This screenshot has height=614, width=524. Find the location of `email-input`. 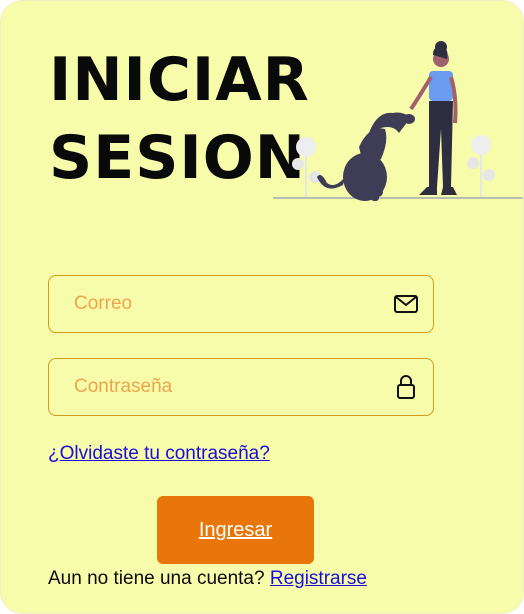

email-input is located at coordinates (241, 304).